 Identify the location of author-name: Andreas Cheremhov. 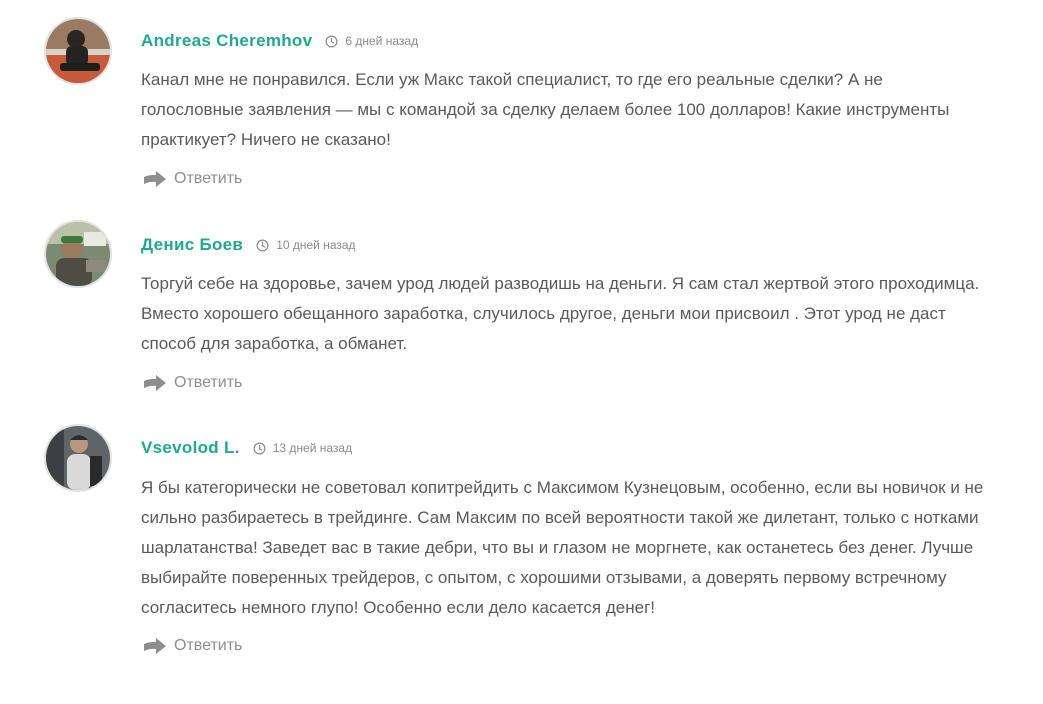
(226, 41).